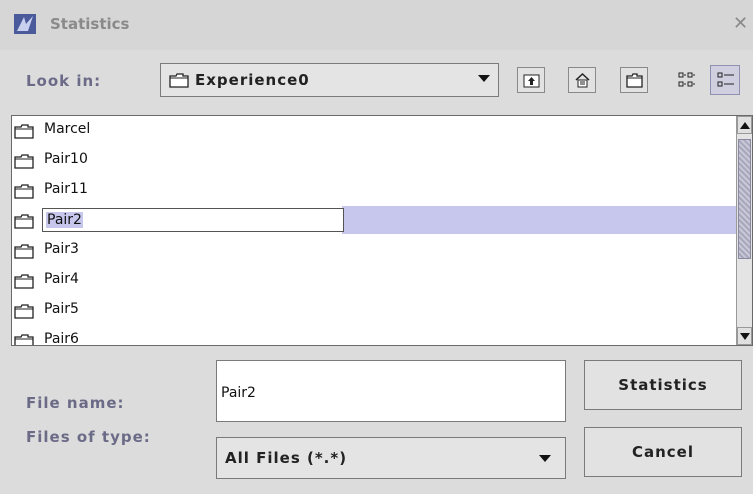 This screenshot has width=753, height=494. I want to click on vertical-scrollbar, so click(744, 230).